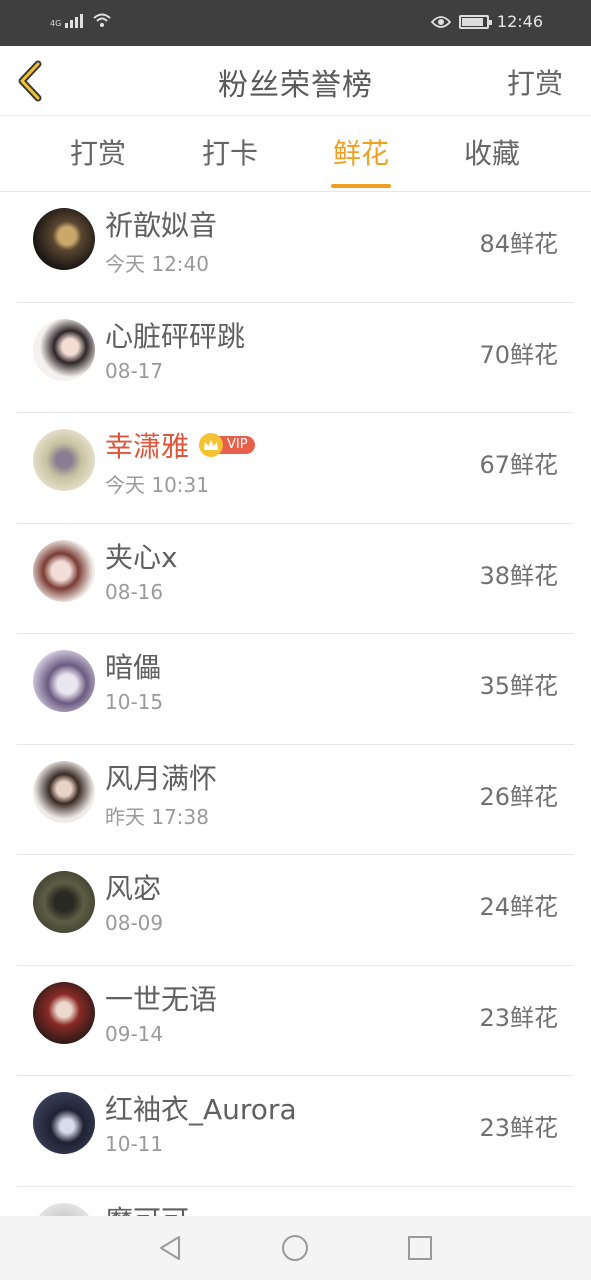 This screenshot has height=1280, width=591. I want to click on list-item: 魔可可, so click(295, 1202).